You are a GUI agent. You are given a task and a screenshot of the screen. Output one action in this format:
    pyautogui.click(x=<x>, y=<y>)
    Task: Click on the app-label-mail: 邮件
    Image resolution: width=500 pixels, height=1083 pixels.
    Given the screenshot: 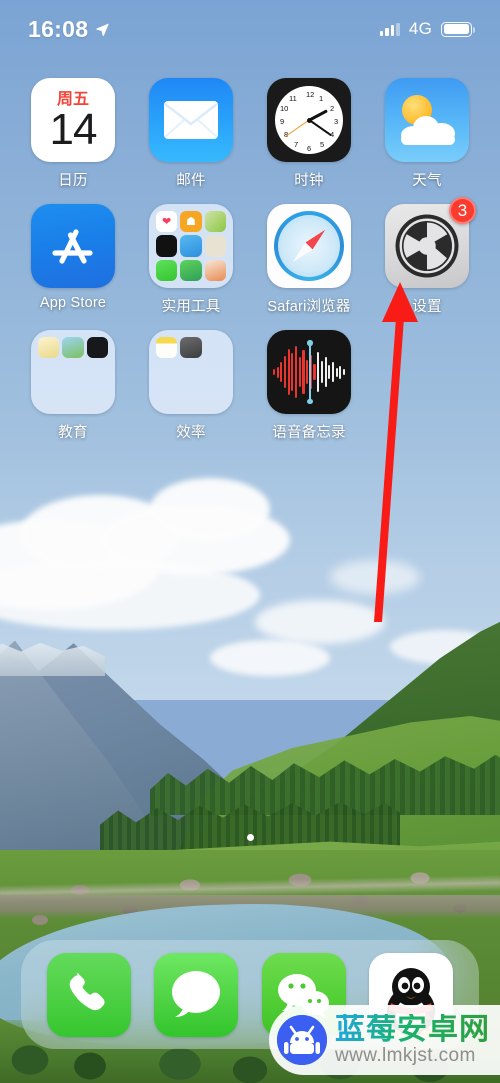 What is the action you would take?
    pyautogui.click(x=191, y=181)
    